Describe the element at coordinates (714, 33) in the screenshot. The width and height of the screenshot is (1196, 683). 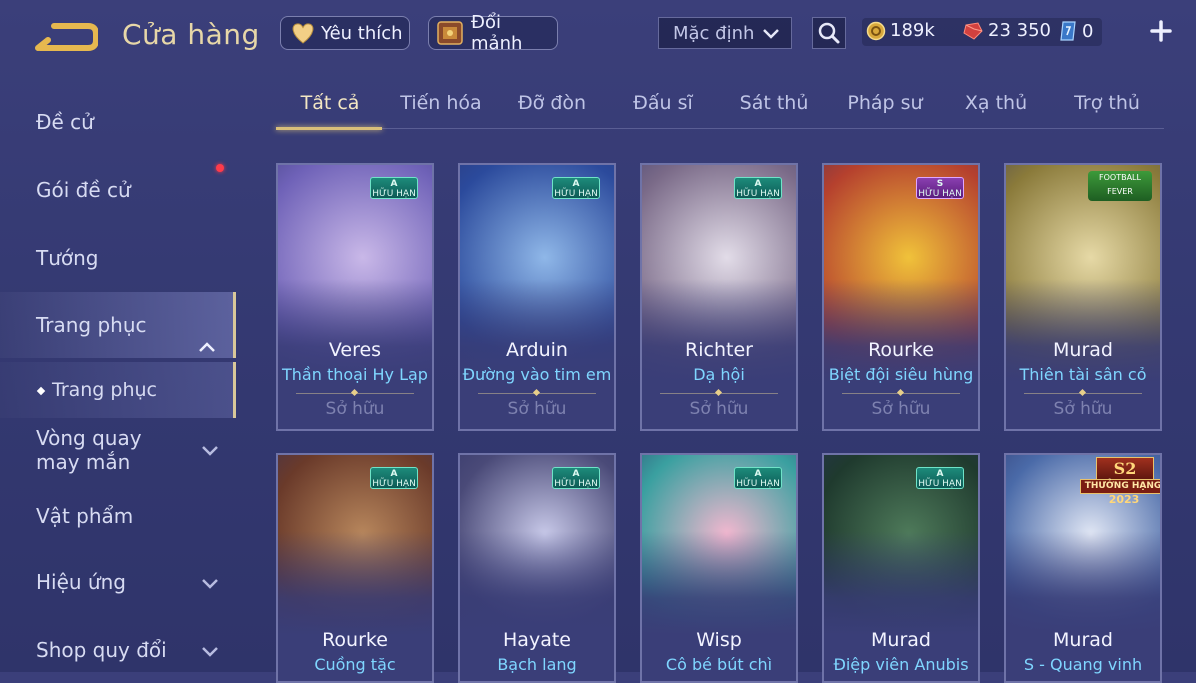
I see `sort-value: Mặc định` at that location.